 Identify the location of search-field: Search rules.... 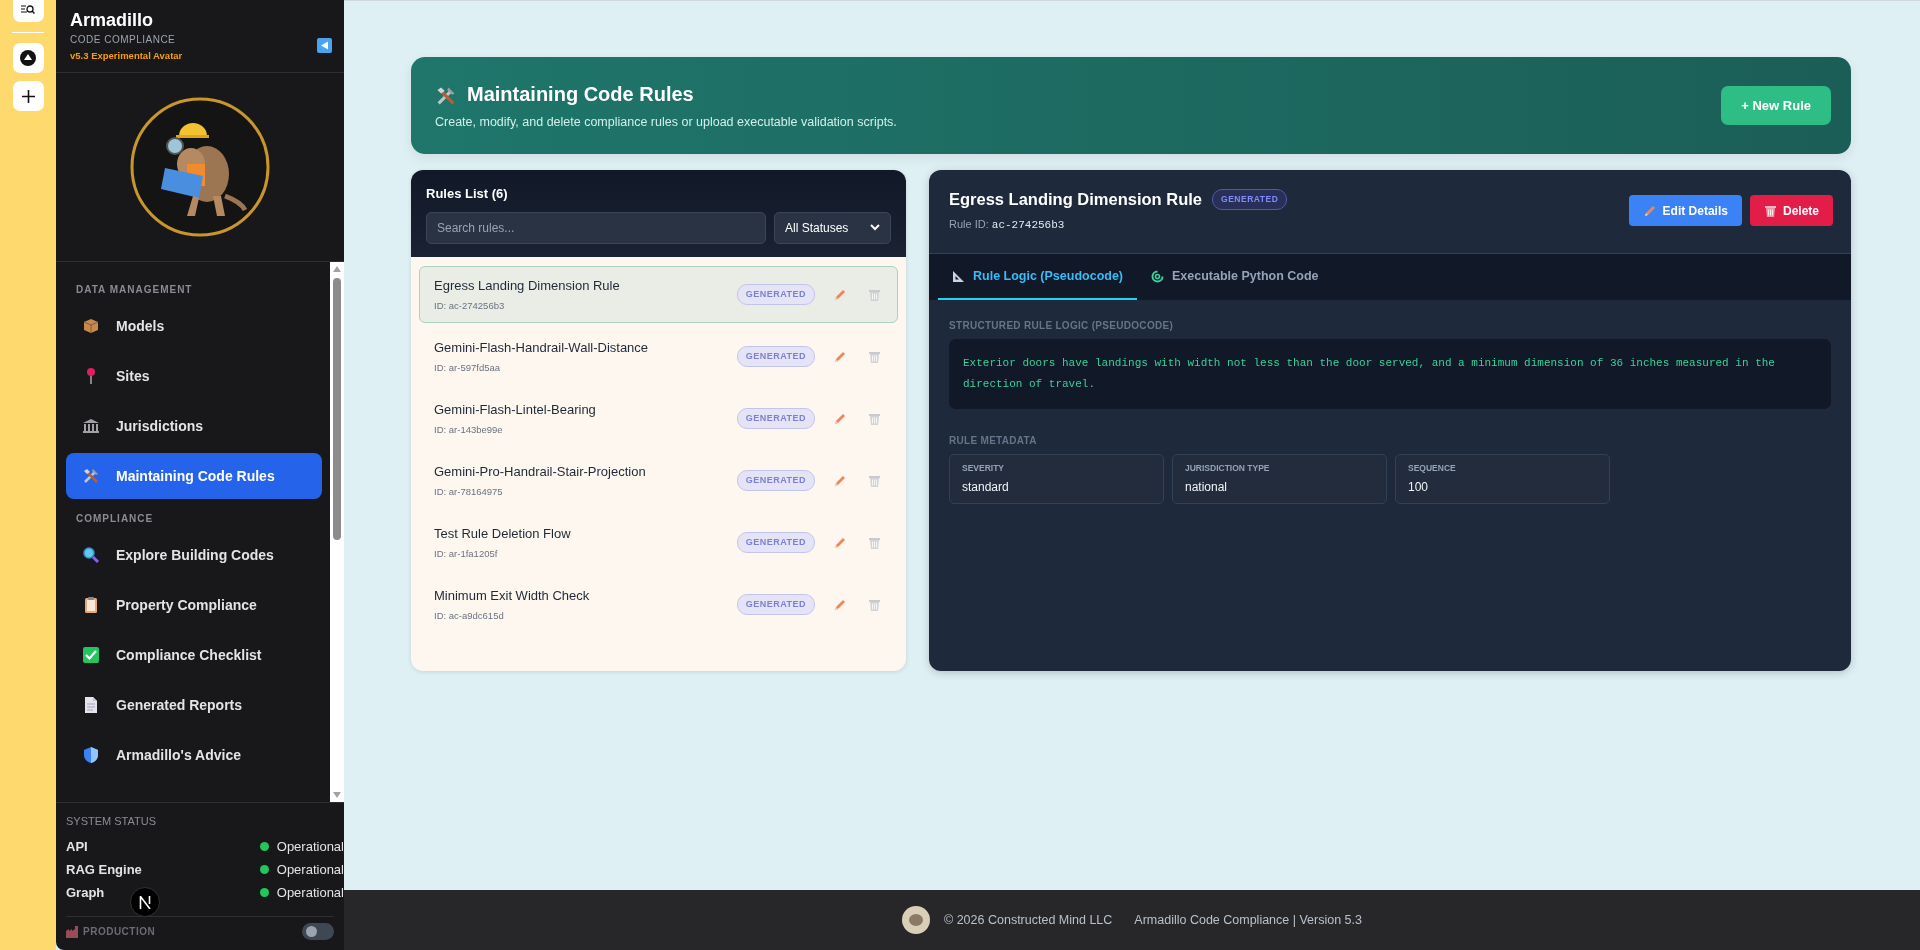
(596, 227).